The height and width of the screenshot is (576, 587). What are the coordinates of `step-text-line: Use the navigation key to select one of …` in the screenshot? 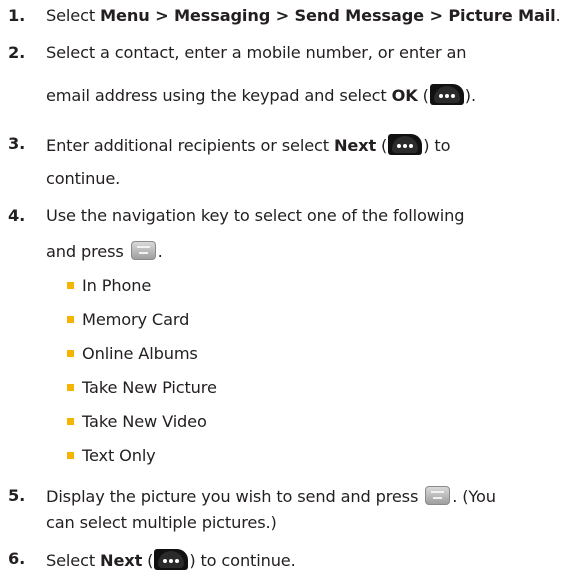 It's located at (255, 215).